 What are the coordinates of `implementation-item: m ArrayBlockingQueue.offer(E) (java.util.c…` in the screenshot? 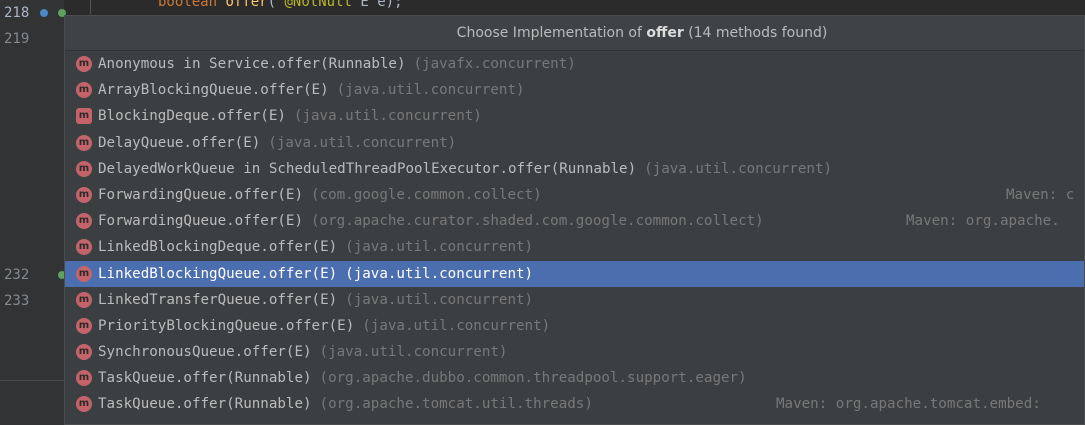 It's located at (574, 90).